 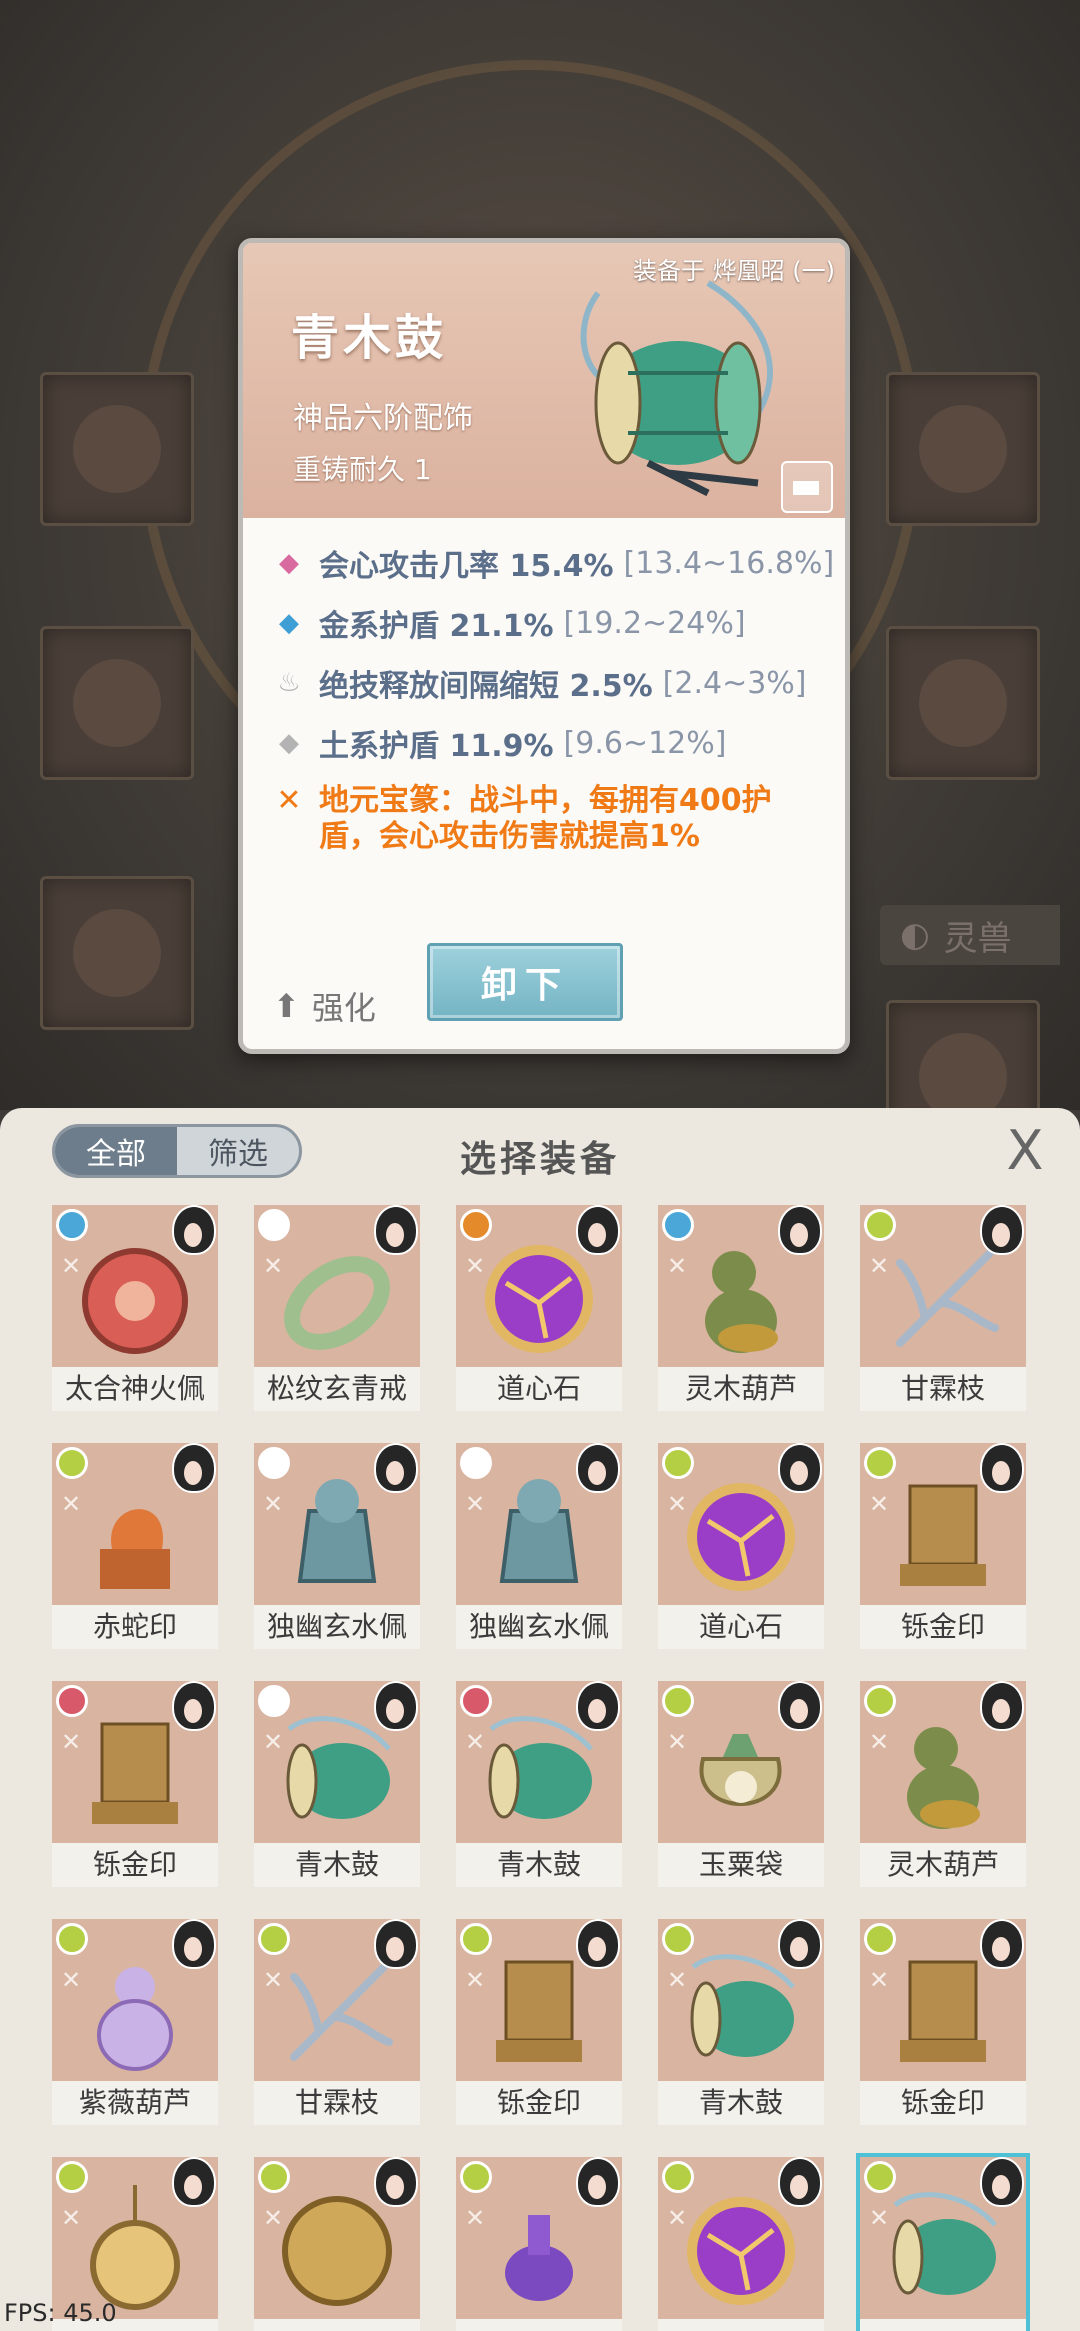 What do you see at coordinates (654, 623) in the screenshot?
I see `stat-range: [19.2~24%]` at bounding box center [654, 623].